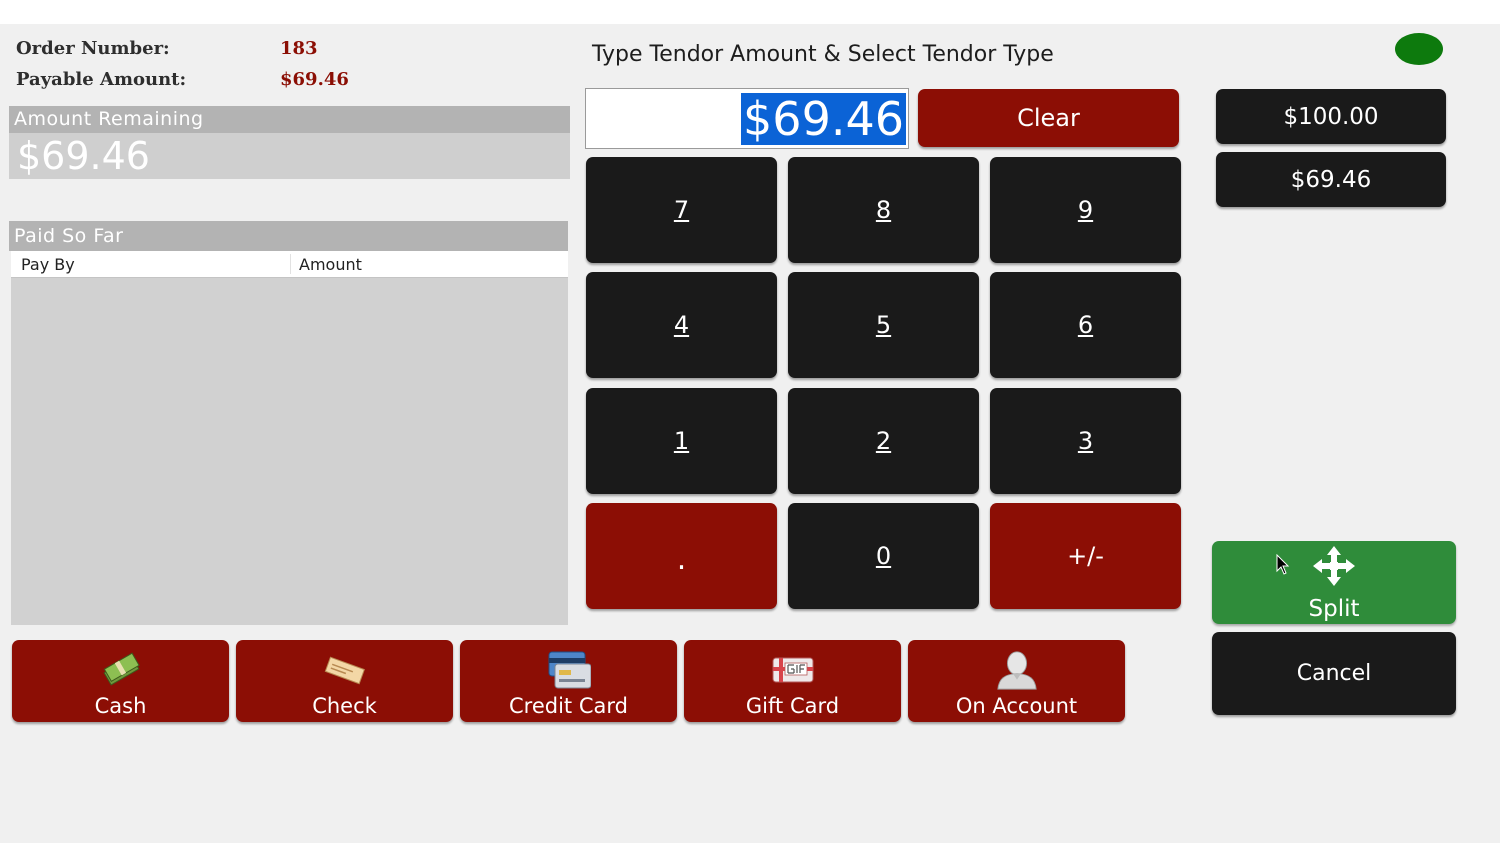  What do you see at coordinates (1085, 441) in the screenshot?
I see `keypad-key-3: 3` at bounding box center [1085, 441].